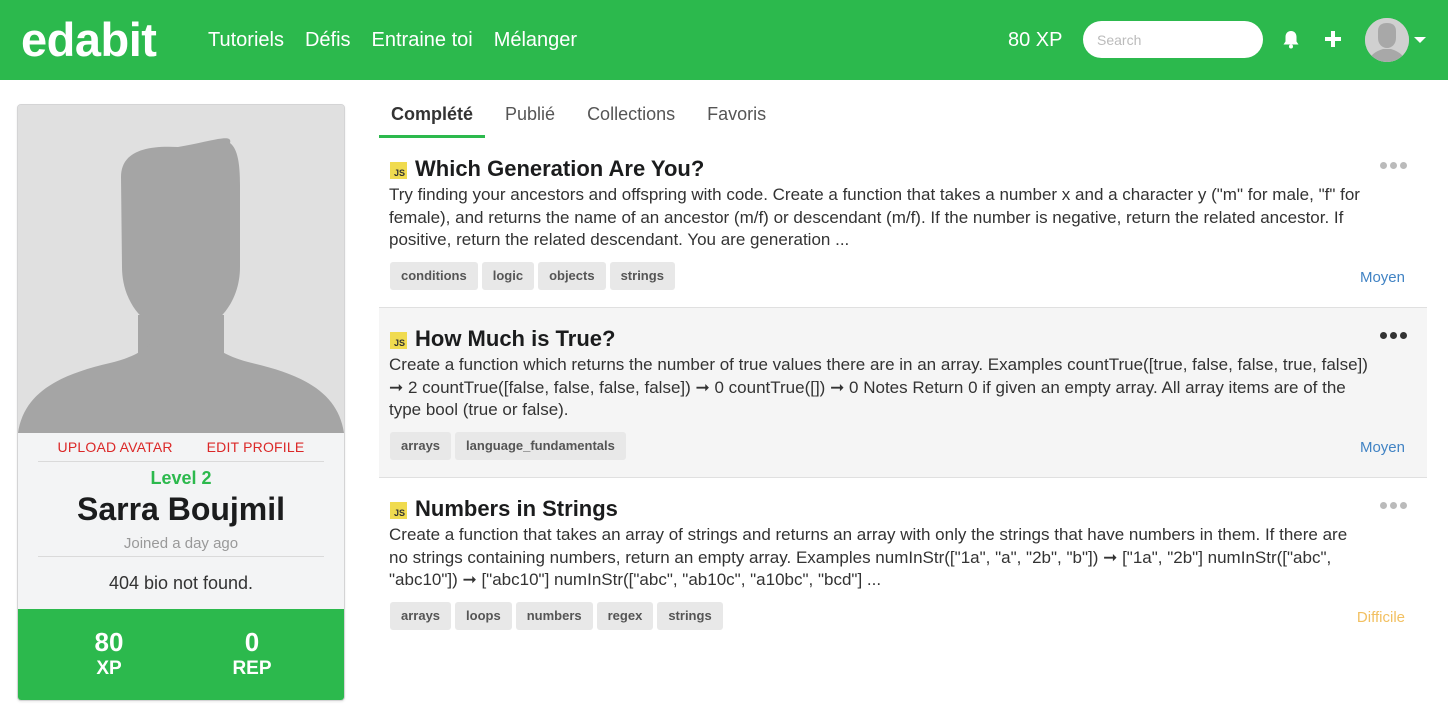  I want to click on challenge-tags: conditions logic objects strings, so click(534, 276).